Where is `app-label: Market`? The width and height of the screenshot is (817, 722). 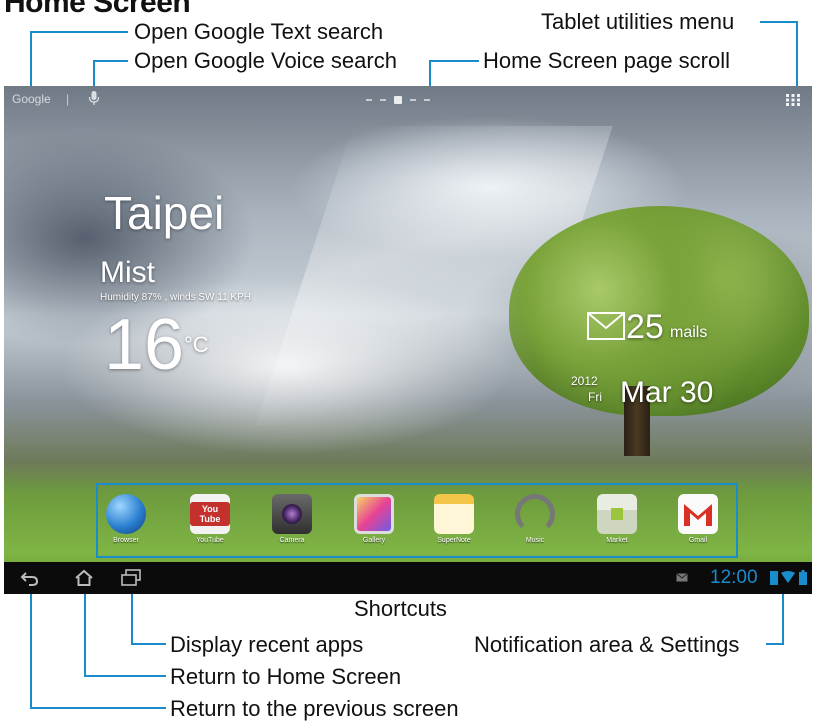
app-label: Market is located at coordinates (617, 540).